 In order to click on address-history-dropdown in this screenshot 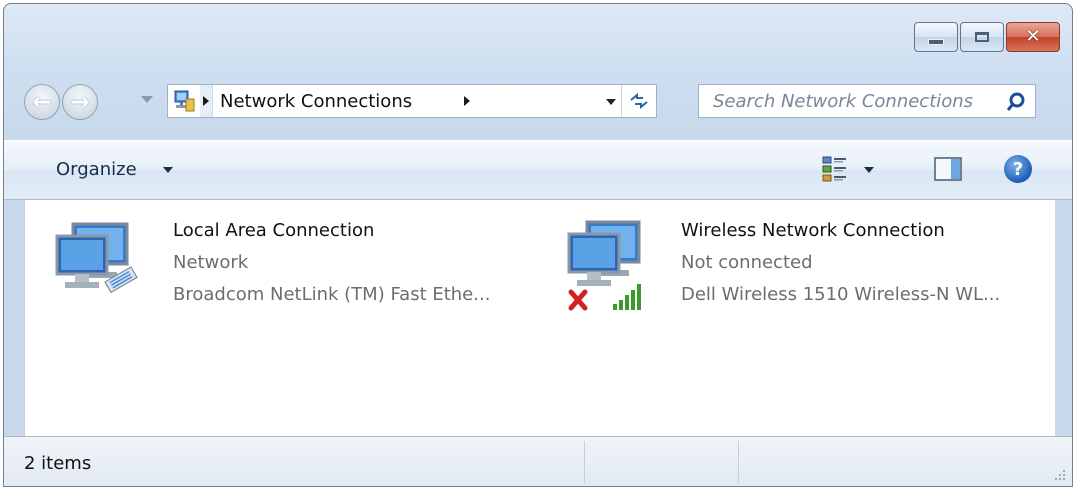, I will do `click(611, 102)`.